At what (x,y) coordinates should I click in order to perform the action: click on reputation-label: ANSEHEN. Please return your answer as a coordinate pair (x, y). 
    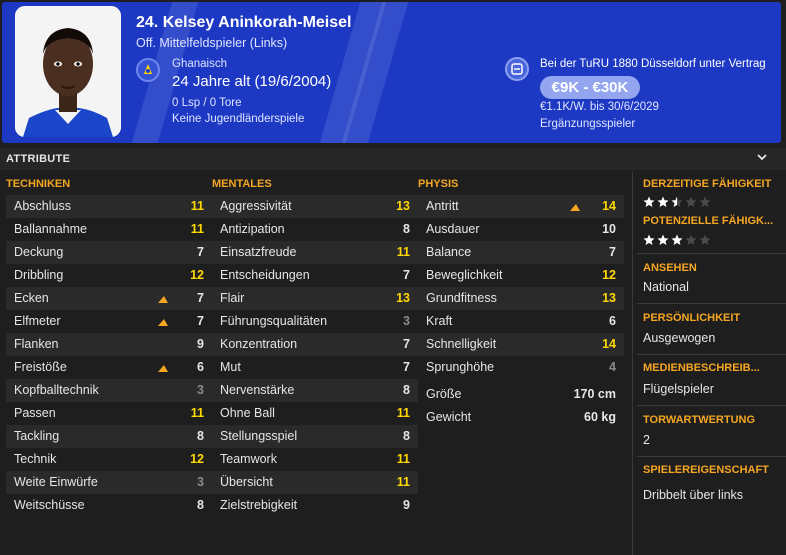
    Looking at the image, I should click on (670, 268).